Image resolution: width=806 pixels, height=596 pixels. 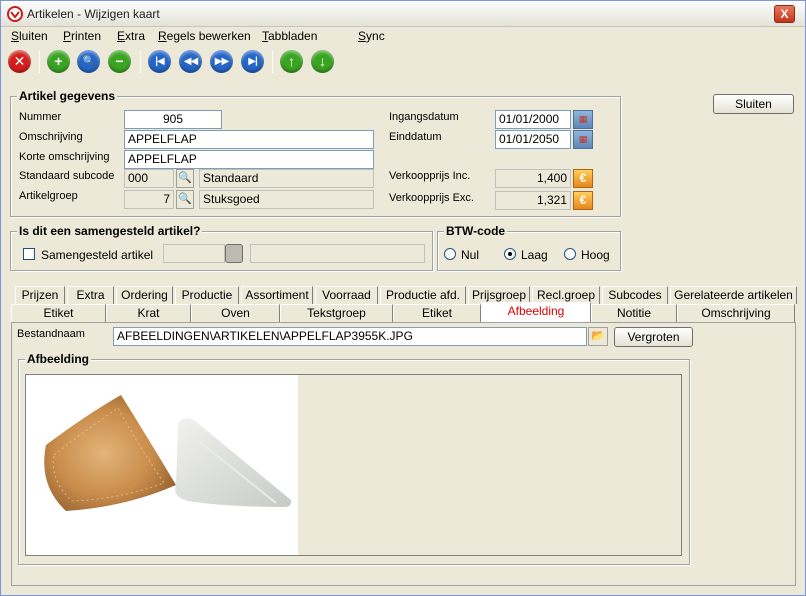 What do you see at coordinates (371, 36) in the screenshot?
I see `menu-sync: Sync` at bounding box center [371, 36].